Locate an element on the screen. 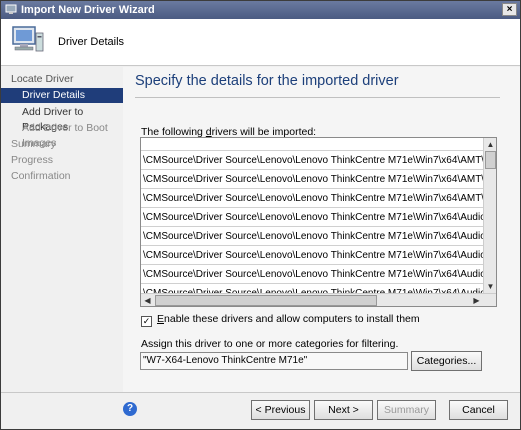 The height and width of the screenshot is (430, 521). scroll-left-arrow-icon: ◀ is located at coordinates (147, 300).